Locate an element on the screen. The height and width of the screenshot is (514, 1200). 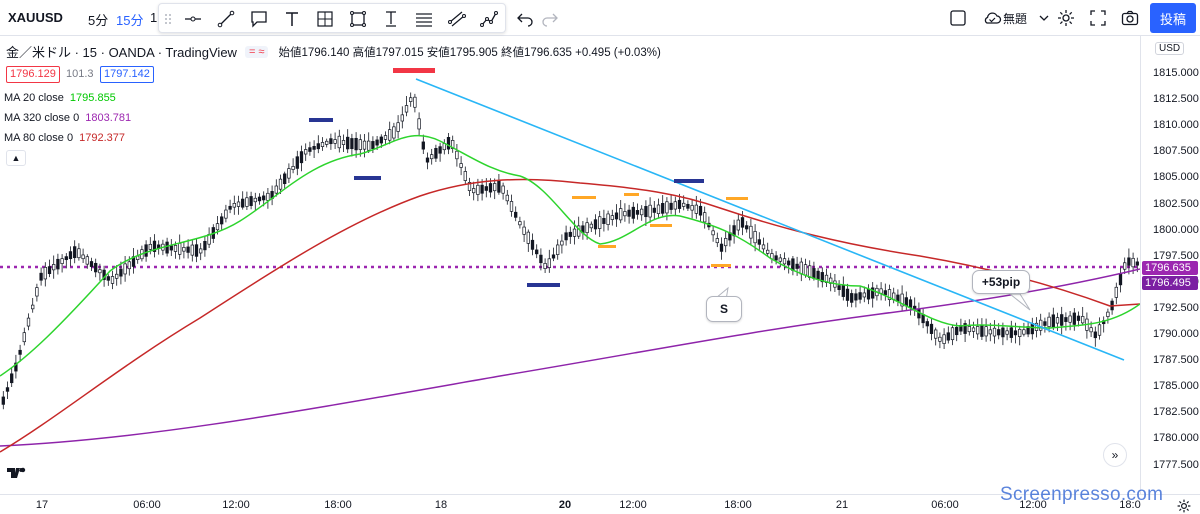
sell-label: S is located at coordinates (724, 309).